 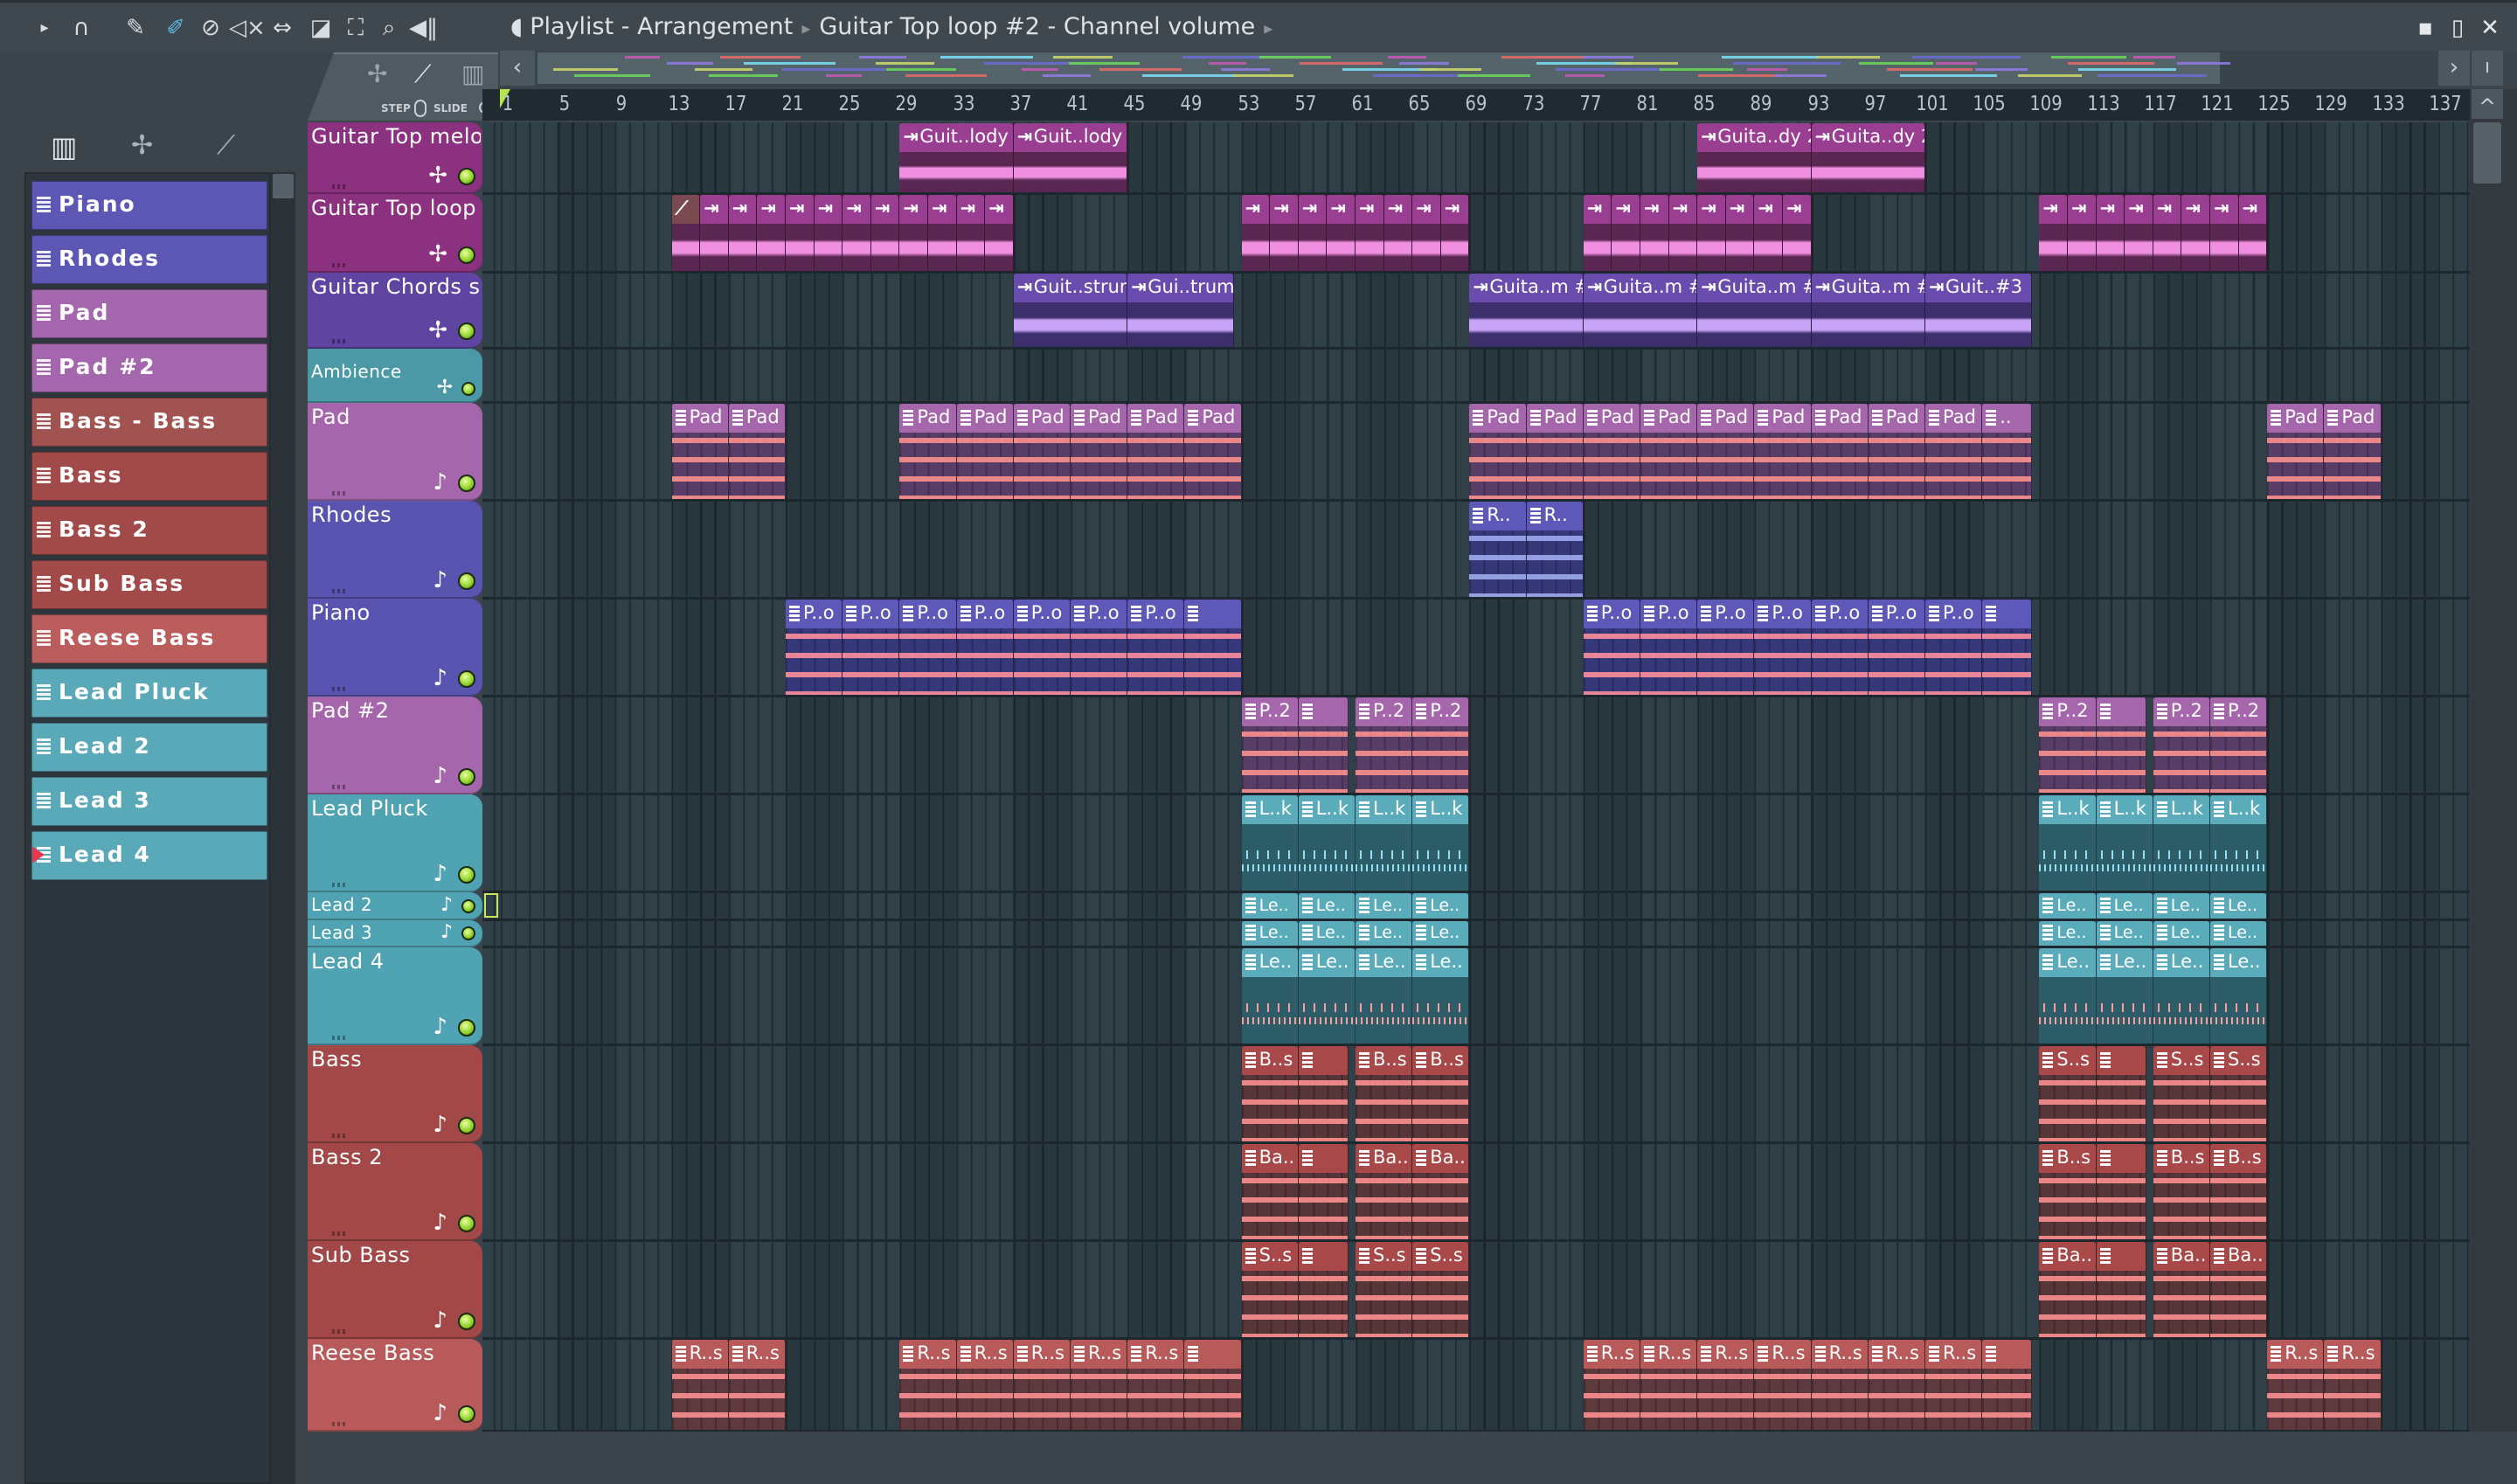 What do you see at coordinates (149, 313) in the screenshot?
I see `picker-item: Pad` at bounding box center [149, 313].